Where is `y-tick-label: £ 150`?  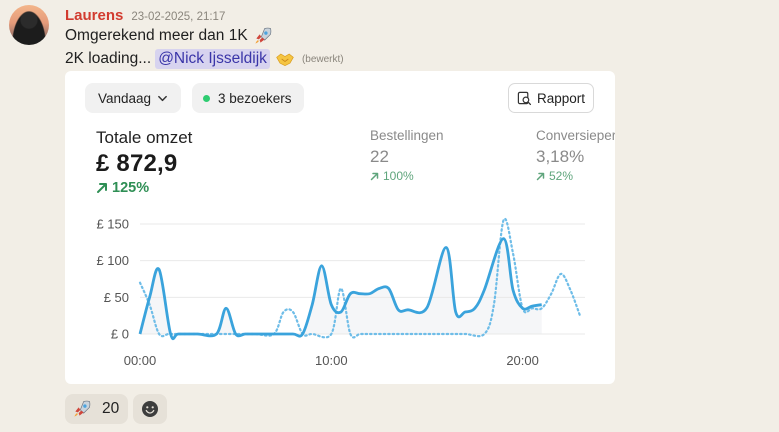 y-tick-label: £ 150 is located at coordinates (112, 224).